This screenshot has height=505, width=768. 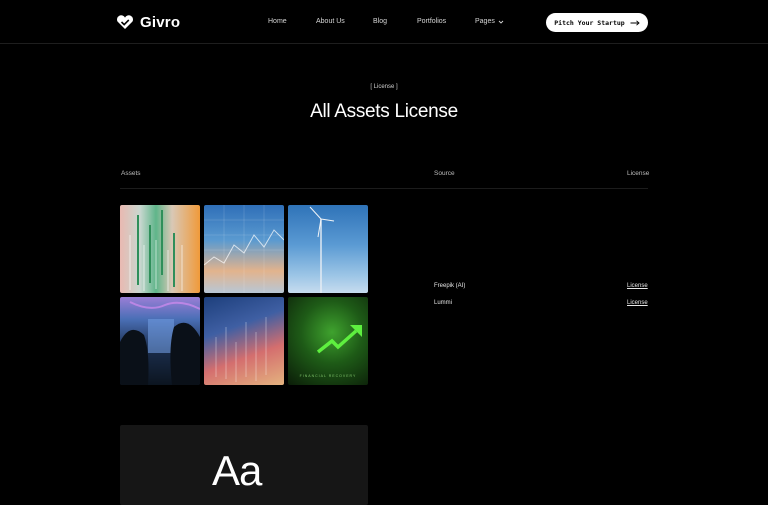 What do you see at coordinates (328, 341) in the screenshot?
I see `asset-thumbnail-financial-recovery: FINANCIAL RECOVERY` at bounding box center [328, 341].